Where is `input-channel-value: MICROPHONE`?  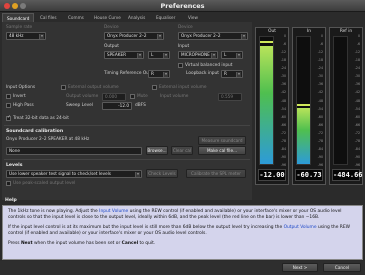 input-channel-value: MICROPHONE is located at coordinates (195, 54).